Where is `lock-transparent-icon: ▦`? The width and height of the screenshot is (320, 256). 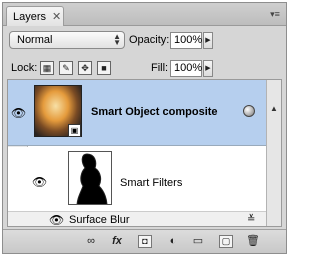
lock-transparent-icon: ▦ is located at coordinates (47, 68).